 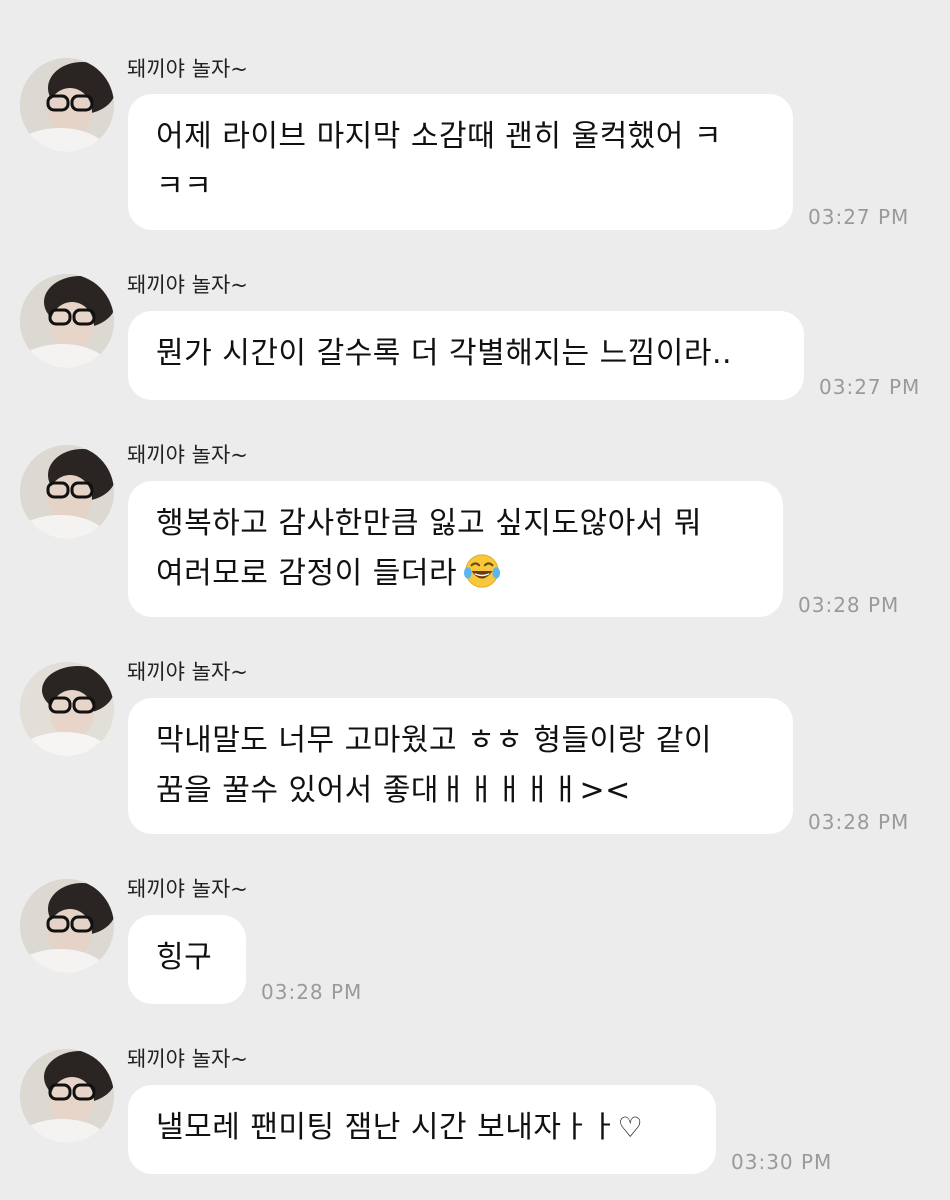 I want to click on avatar-photo, so click(x=67, y=1096).